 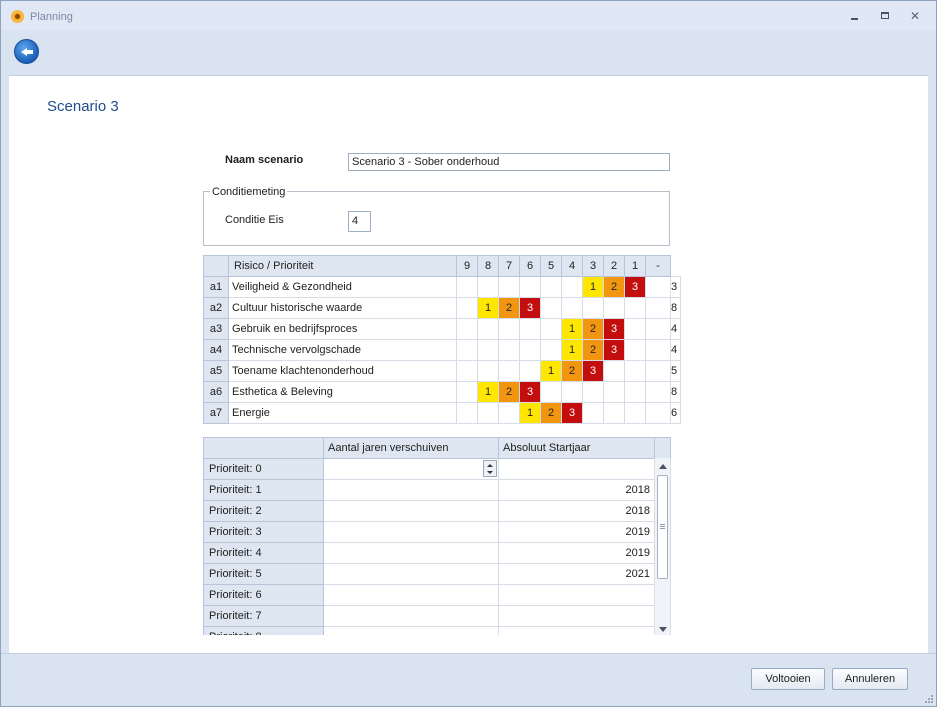 I want to click on priority-row-label: Prioriteit: 8, so click(x=263, y=630).